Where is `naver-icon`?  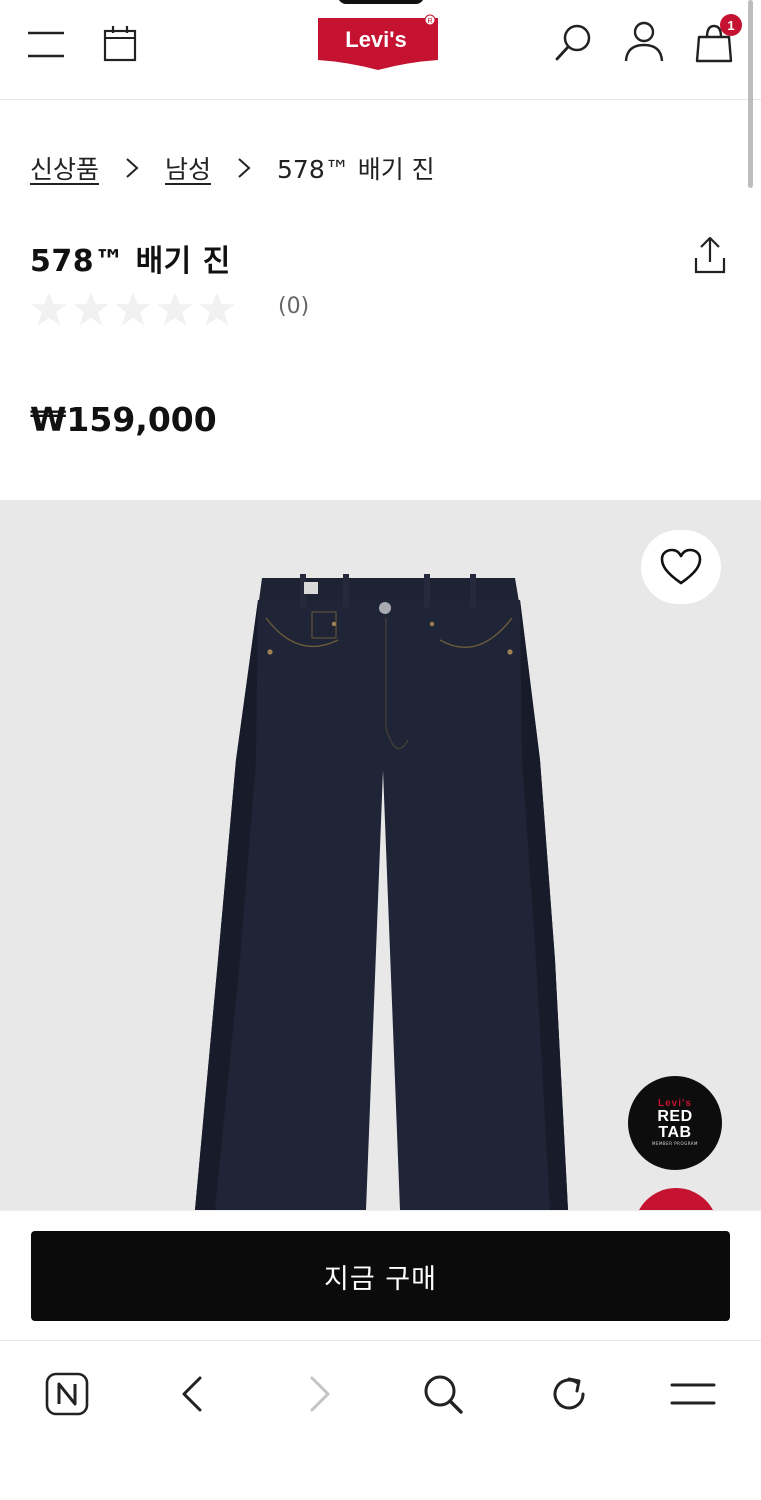 naver-icon is located at coordinates (67, 1394).